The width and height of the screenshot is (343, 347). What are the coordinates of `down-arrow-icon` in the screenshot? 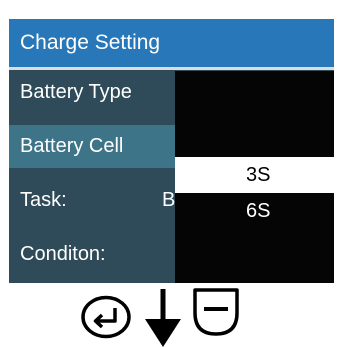 It's located at (163, 318).